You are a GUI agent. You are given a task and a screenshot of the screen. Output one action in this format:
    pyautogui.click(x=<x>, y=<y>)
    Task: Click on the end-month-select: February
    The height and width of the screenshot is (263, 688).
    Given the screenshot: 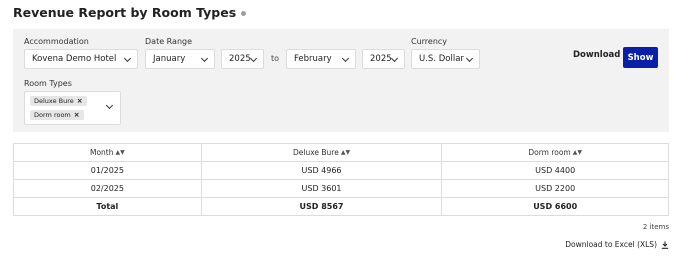 What is the action you would take?
    pyautogui.click(x=321, y=59)
    